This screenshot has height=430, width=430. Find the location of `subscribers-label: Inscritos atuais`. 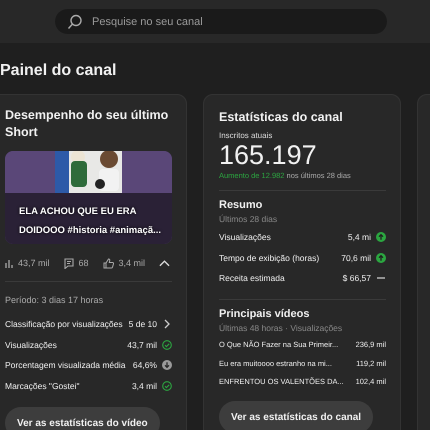

subscribers-label: Inscritos atuais is located at coordinates (246, 135).